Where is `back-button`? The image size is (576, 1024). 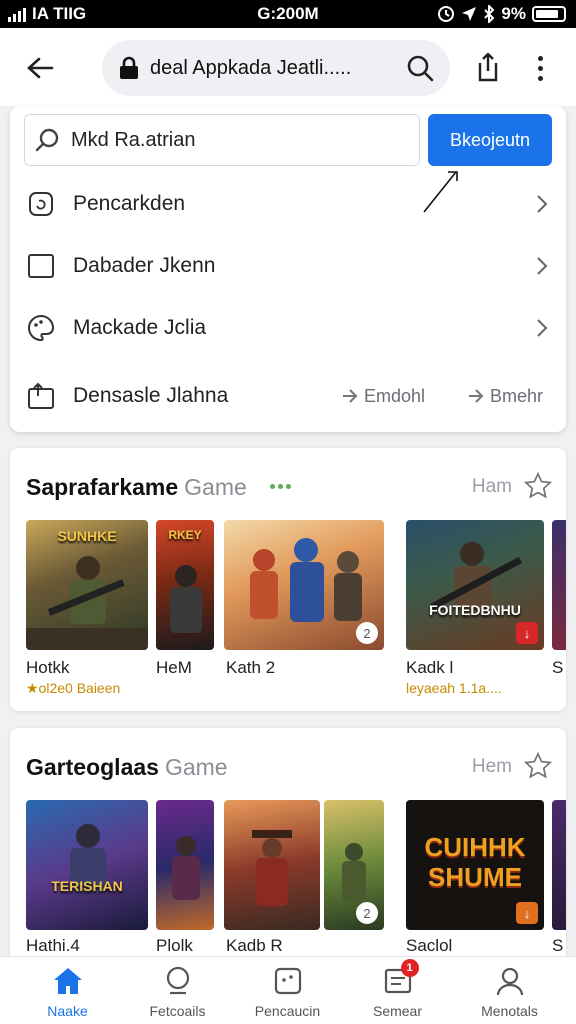 back-button is located at coordinates (40, 68).